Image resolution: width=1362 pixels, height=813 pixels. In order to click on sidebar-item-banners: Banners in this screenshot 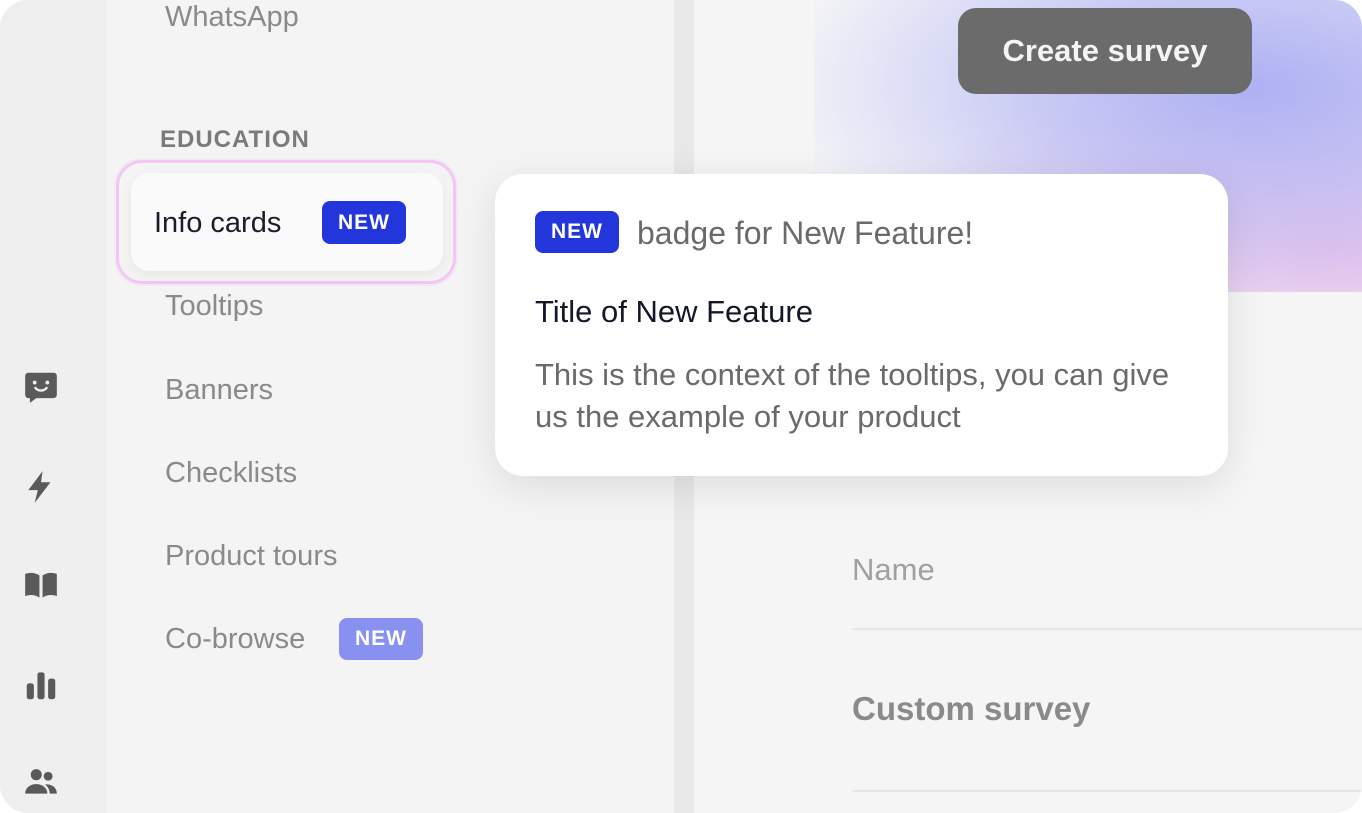, I will do `click(219, 390)`.